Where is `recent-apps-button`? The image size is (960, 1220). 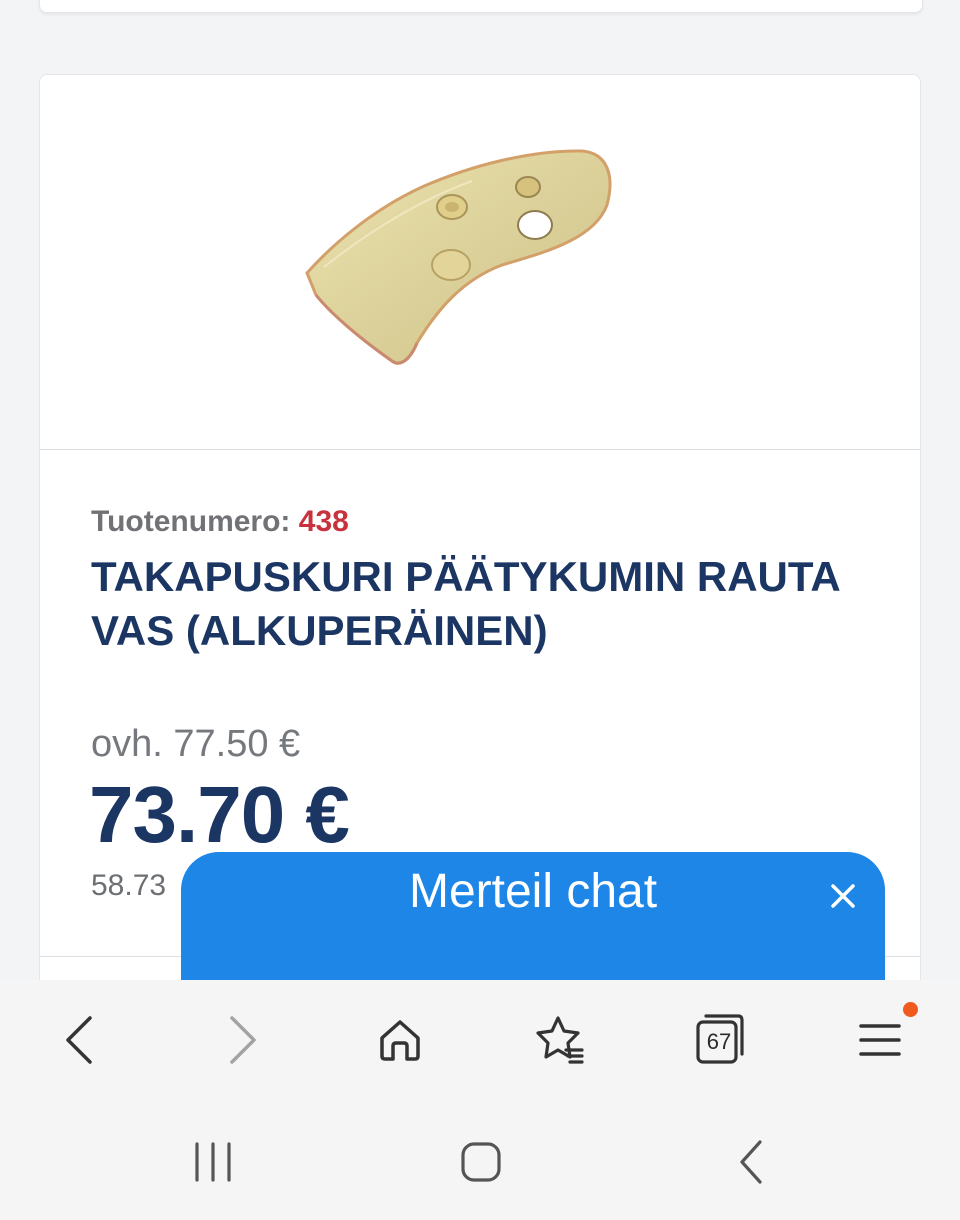 recent-apps-button is located at coordinates (213, 1162).